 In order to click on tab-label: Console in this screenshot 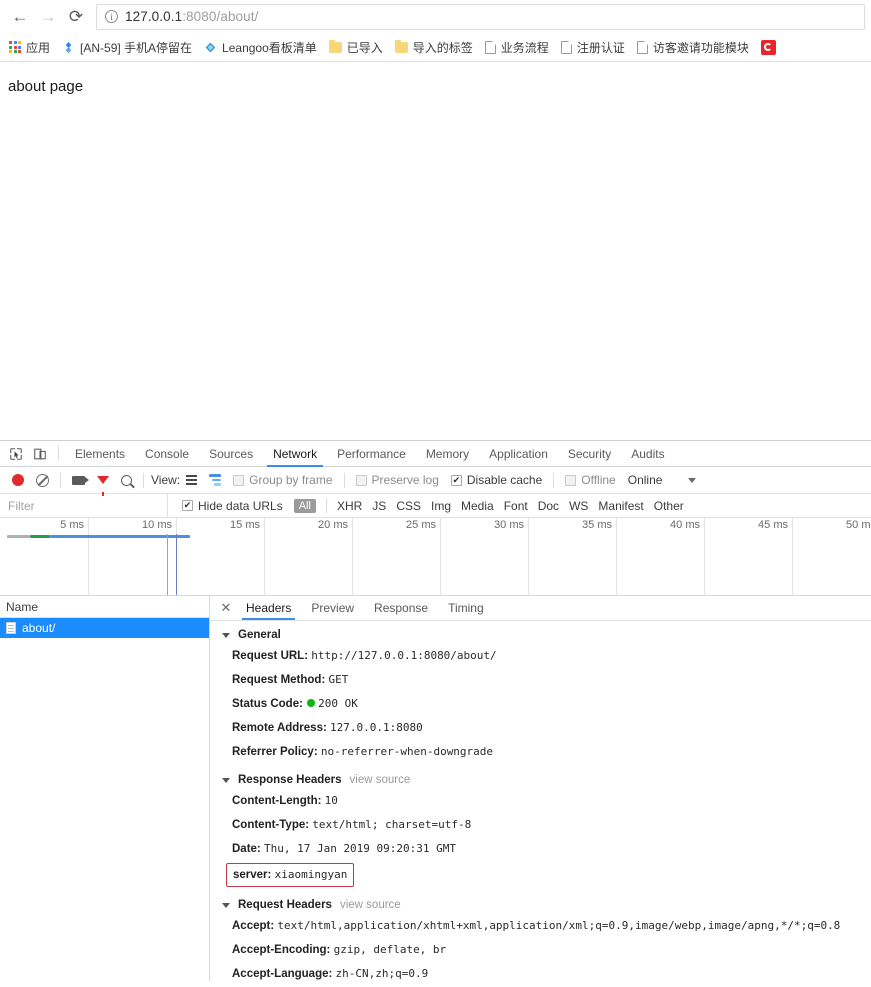, I will do `click(167, 453)`.